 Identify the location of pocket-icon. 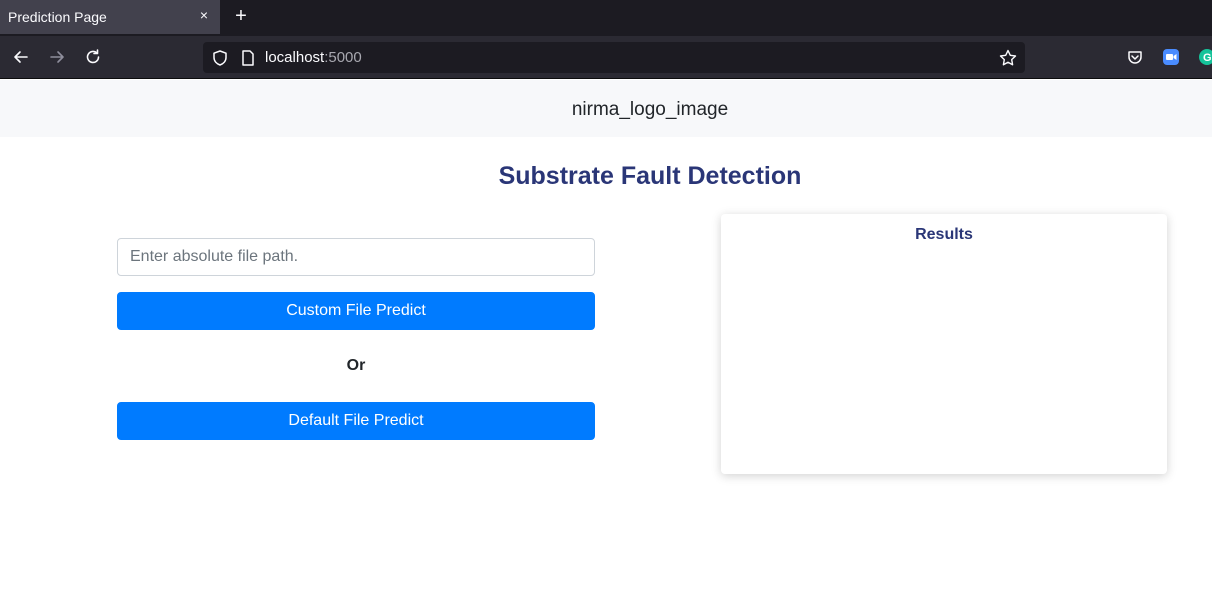
(1135, 57).